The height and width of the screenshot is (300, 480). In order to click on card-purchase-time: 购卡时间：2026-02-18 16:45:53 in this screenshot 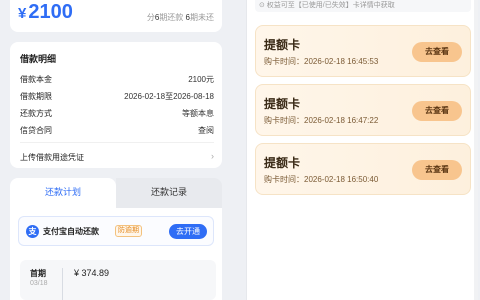, I will do `click(321, 61)`.